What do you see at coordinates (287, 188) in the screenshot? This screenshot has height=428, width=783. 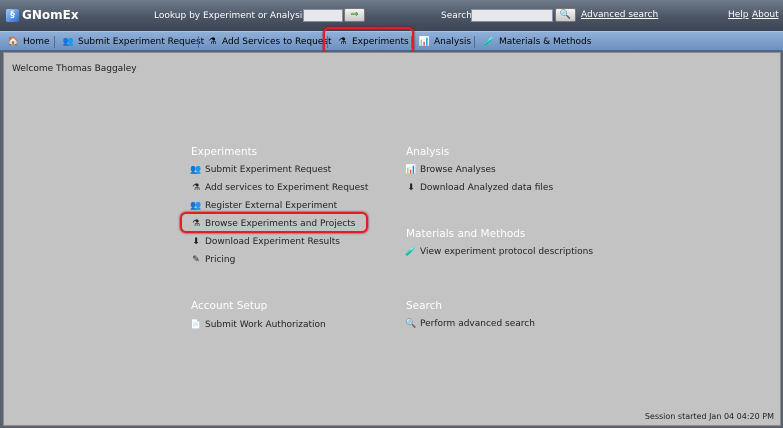 I see `link-label: Add services to Experiment Request` at bounding box center [287, 188].